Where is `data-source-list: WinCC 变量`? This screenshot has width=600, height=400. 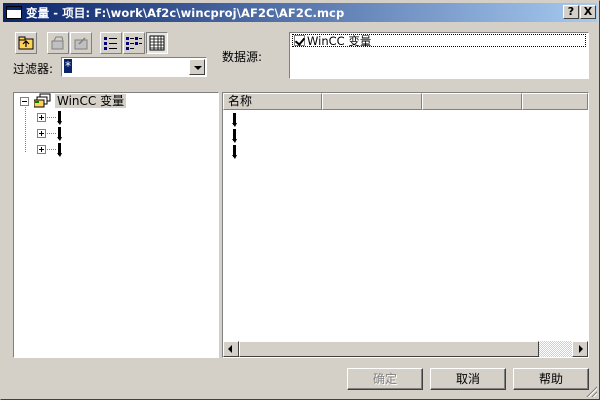
data-source-list: WinCC 变量 is located at coordinates (439, 55).